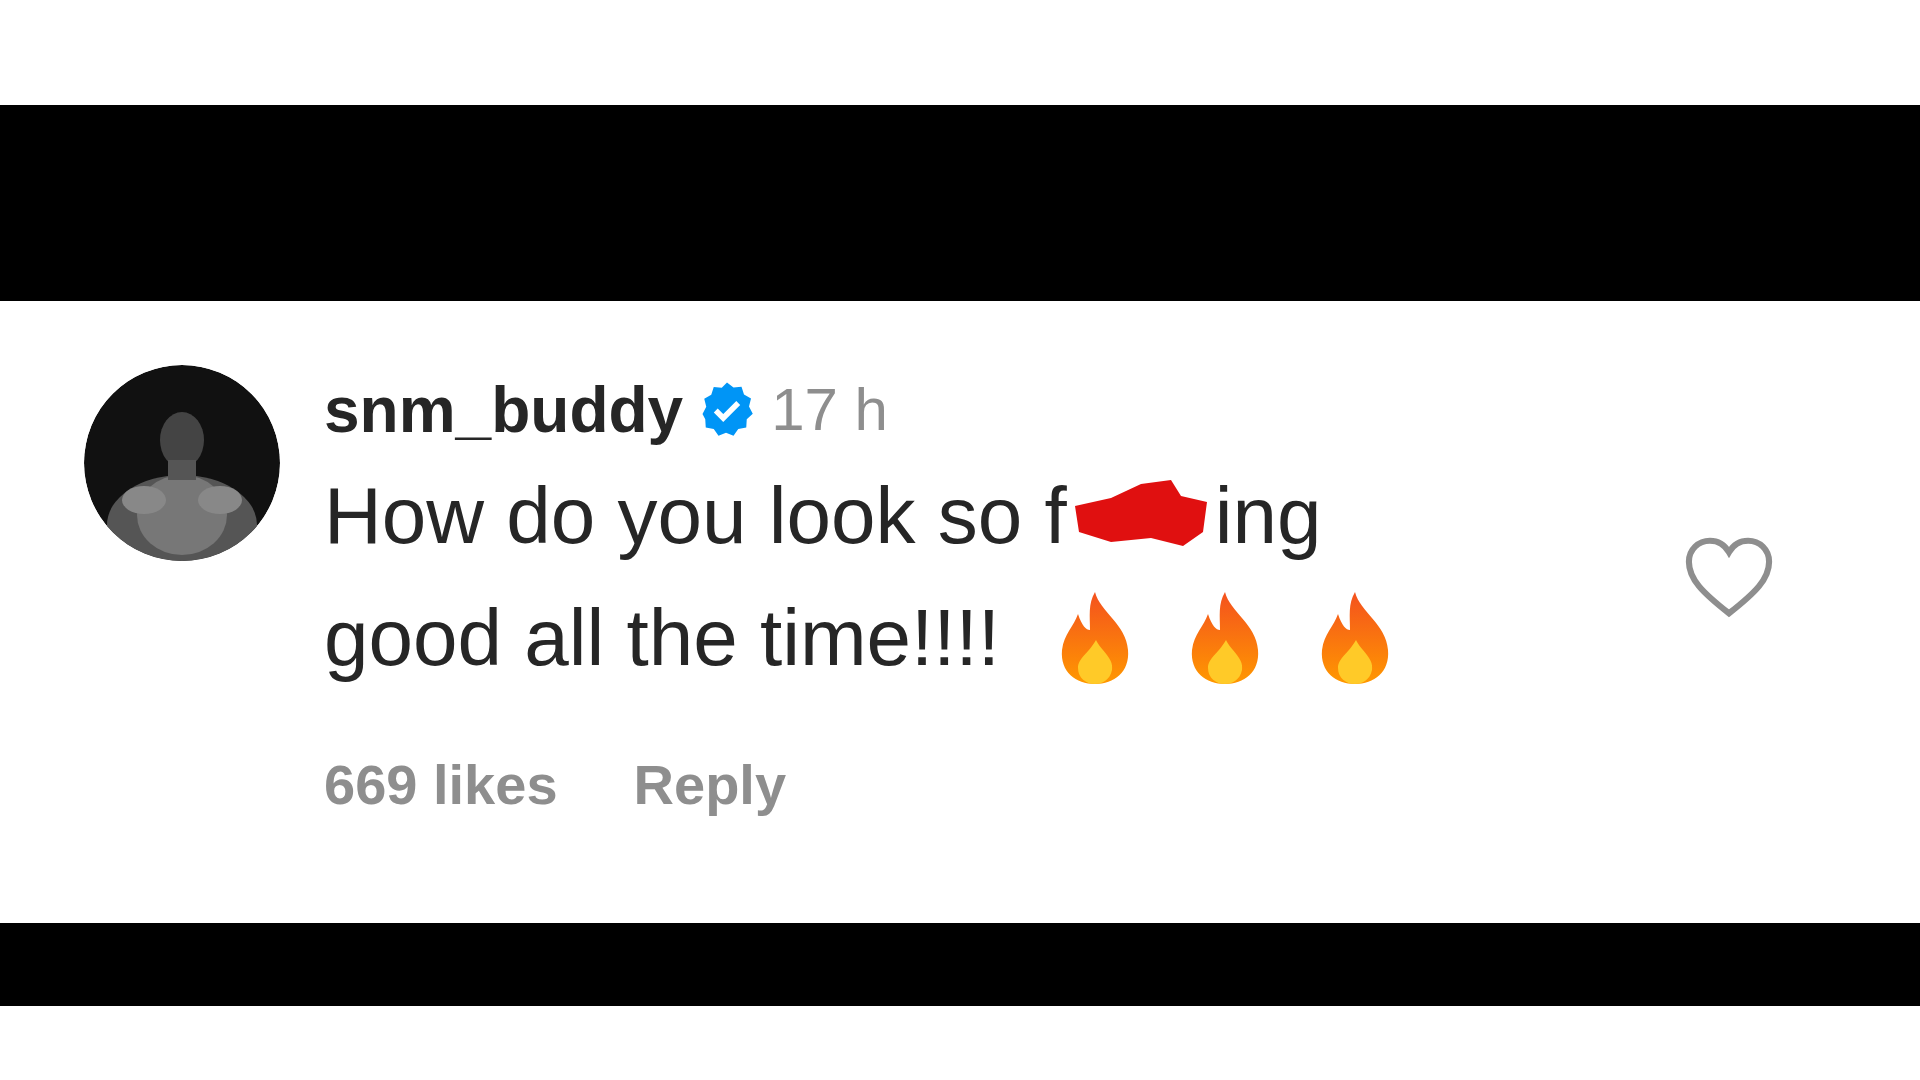  What do you see at coordinates (710, 785) in the screenshot?
I see `reply-button: Reply` at bounding box center [710, 785].